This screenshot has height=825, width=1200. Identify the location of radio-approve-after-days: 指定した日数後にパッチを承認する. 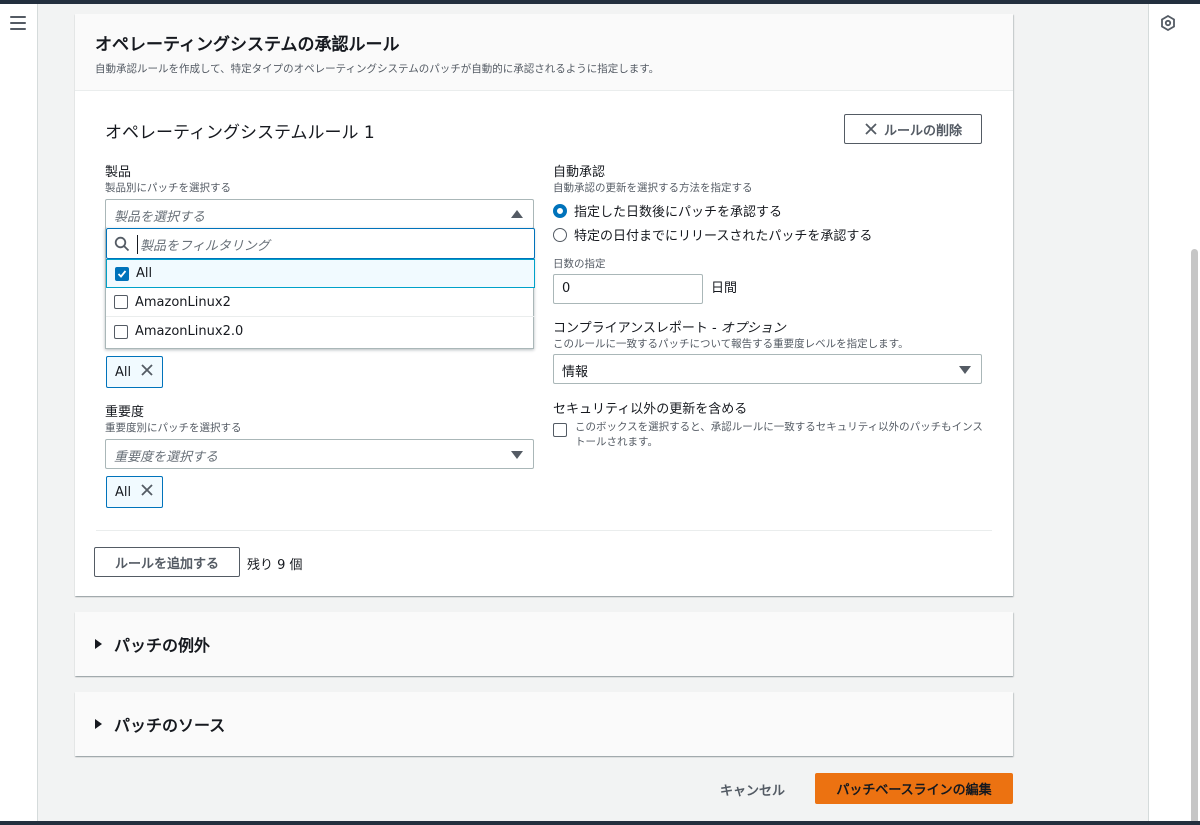
(667, 210).